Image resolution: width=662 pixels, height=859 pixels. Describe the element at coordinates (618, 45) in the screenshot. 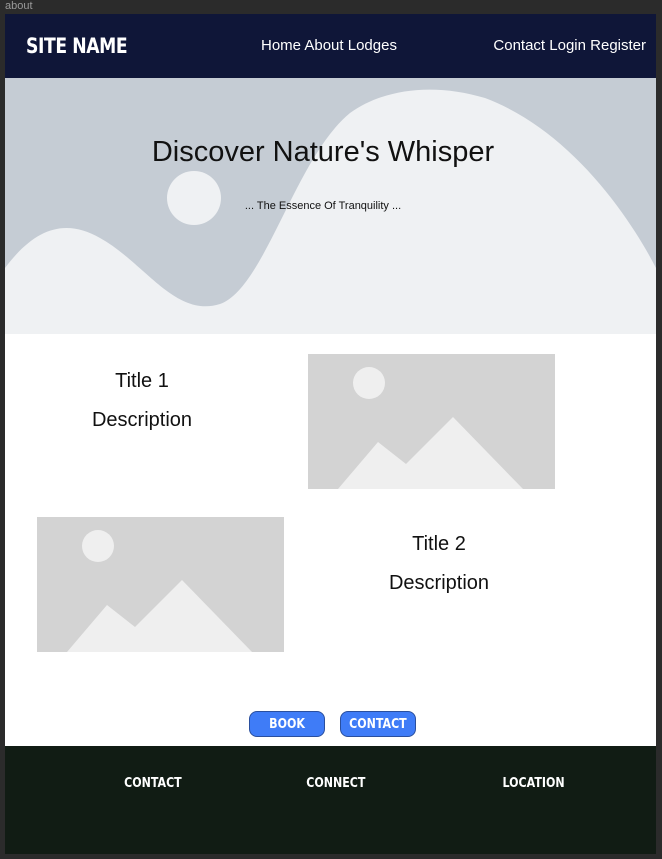

I see `nav-link-register: Register` at that location.